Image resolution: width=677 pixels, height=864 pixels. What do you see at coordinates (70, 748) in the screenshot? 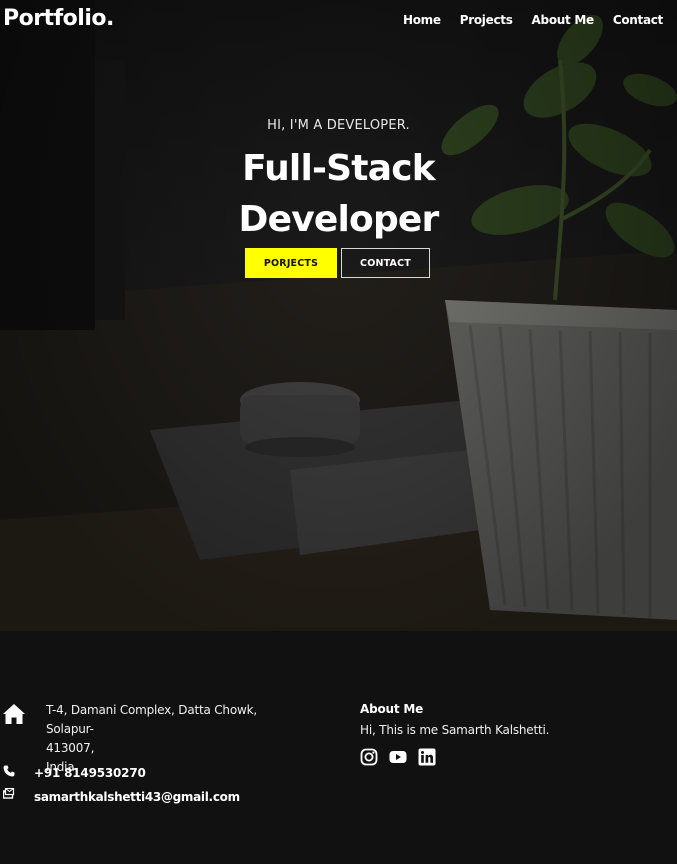
I see `address-line-2: 413007,` at bounding box center [70, 748].